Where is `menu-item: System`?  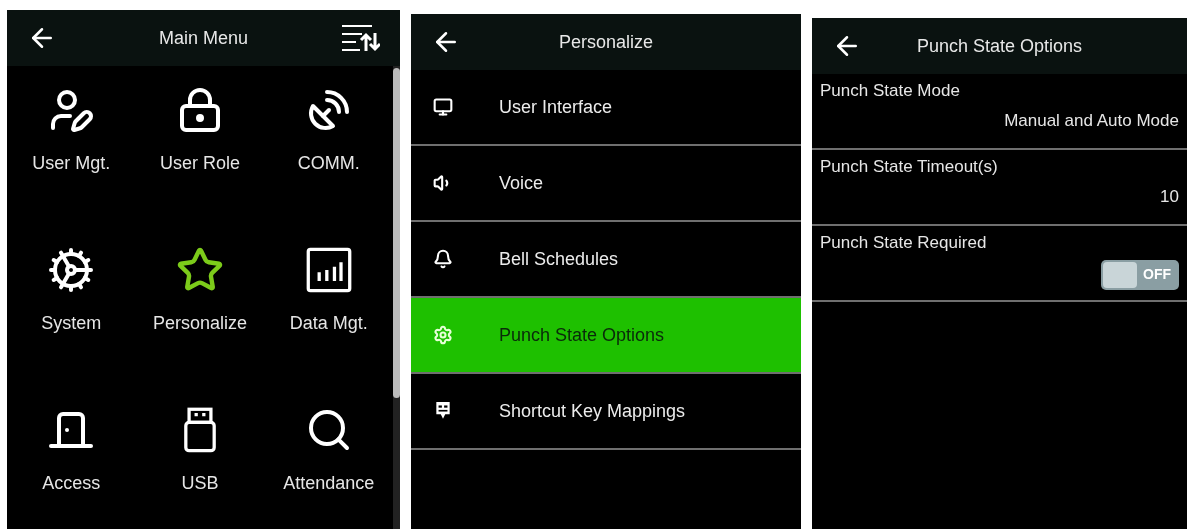
menu-item: System is located at coordinates (71, 324).